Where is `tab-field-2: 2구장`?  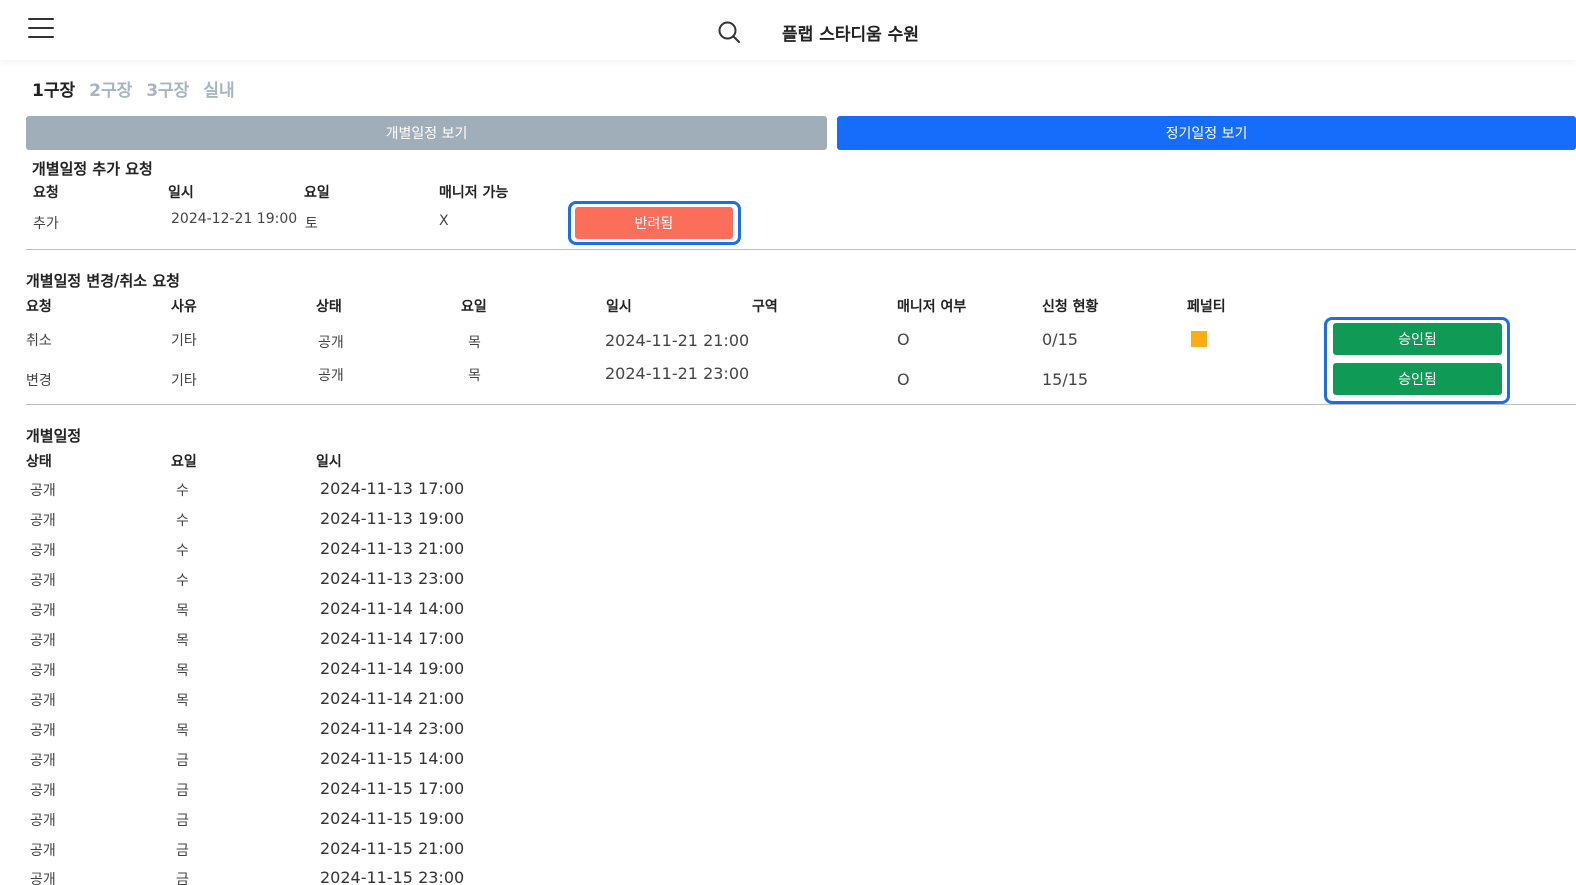 tab-field-2: 2구장 is located at coordinates (110, 88).